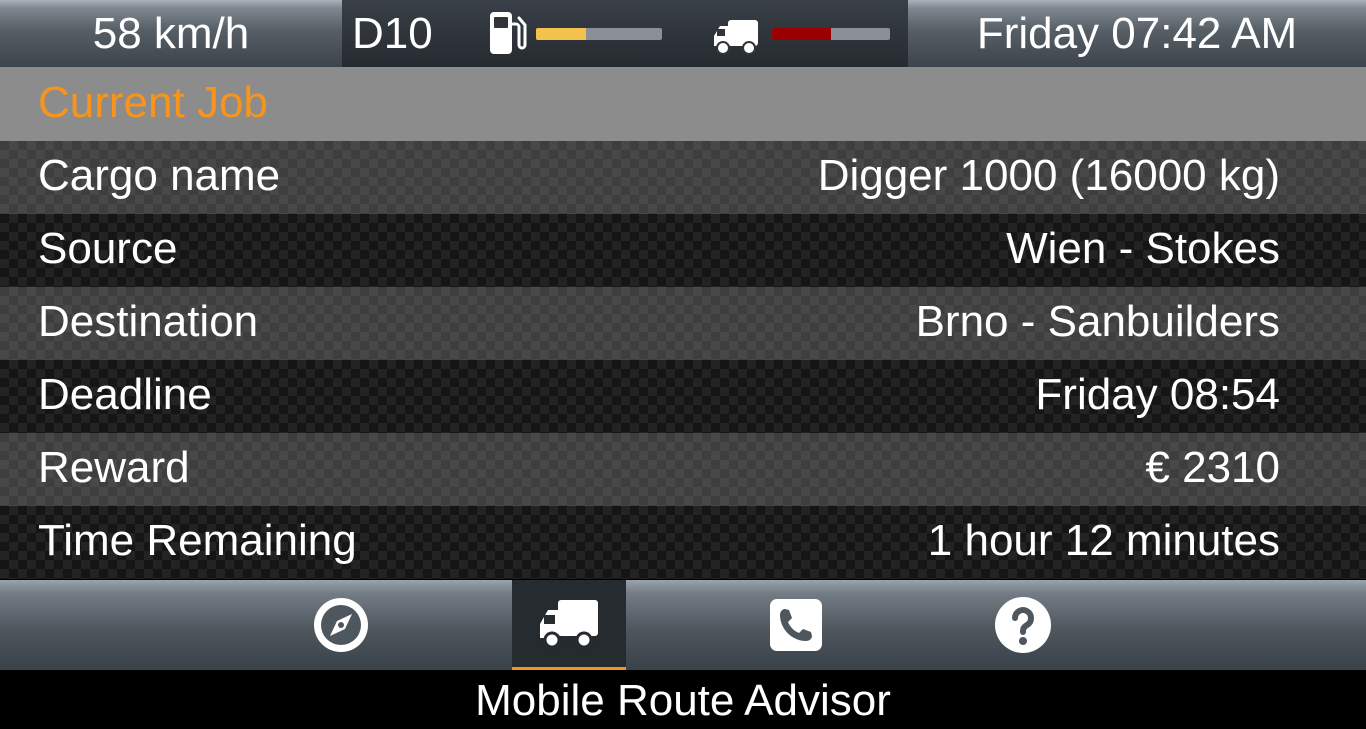  I want to click on game-clock: Friday 07:42 AM, so click(1137, 33).